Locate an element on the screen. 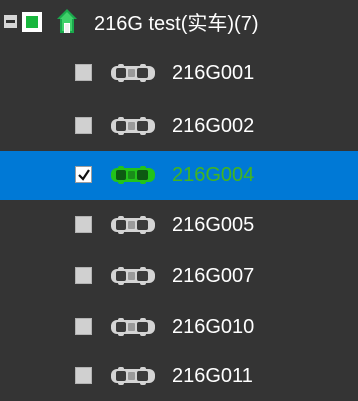 Image resolution: width=358 pixels, height=401 pixels. tree-item-vehicle: 216G011 is located at coordinates (179, 376).